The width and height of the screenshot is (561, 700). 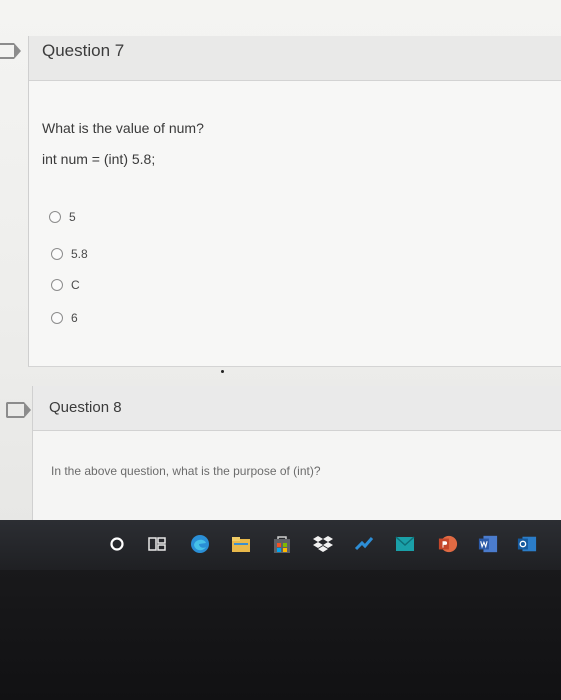 What do you see at coordinates (488, 544) in the screenshot?
I see `word-icon` at bounding box center [488, 544].